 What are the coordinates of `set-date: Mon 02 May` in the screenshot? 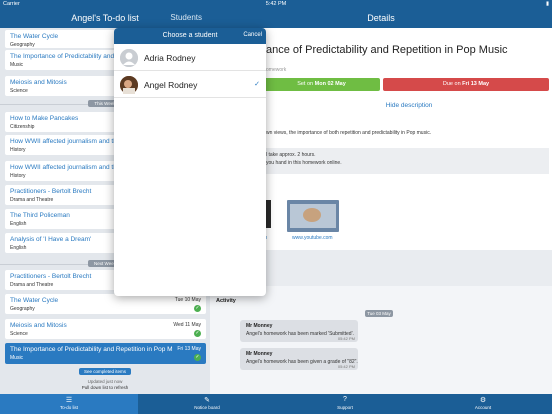 It's located at (330, 84).